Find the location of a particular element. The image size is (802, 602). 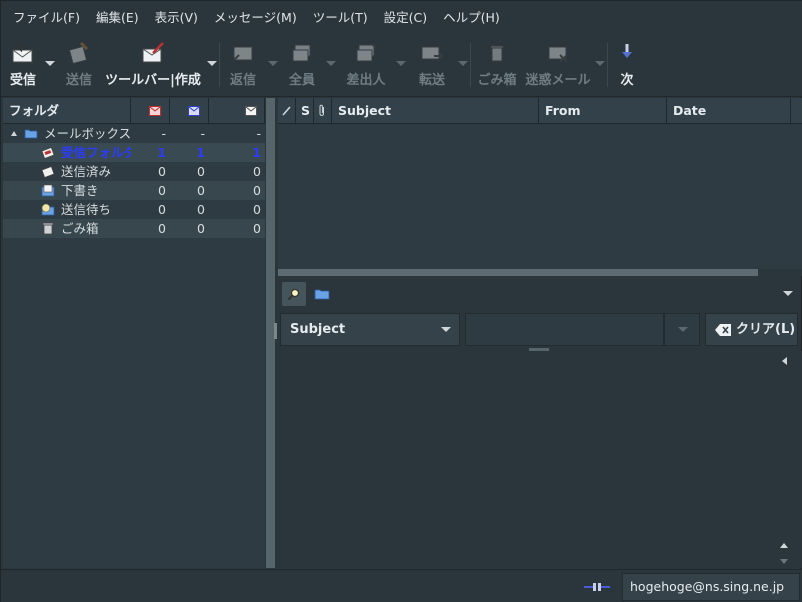

expand-arrow-icon is located at coordinates (14, 133).